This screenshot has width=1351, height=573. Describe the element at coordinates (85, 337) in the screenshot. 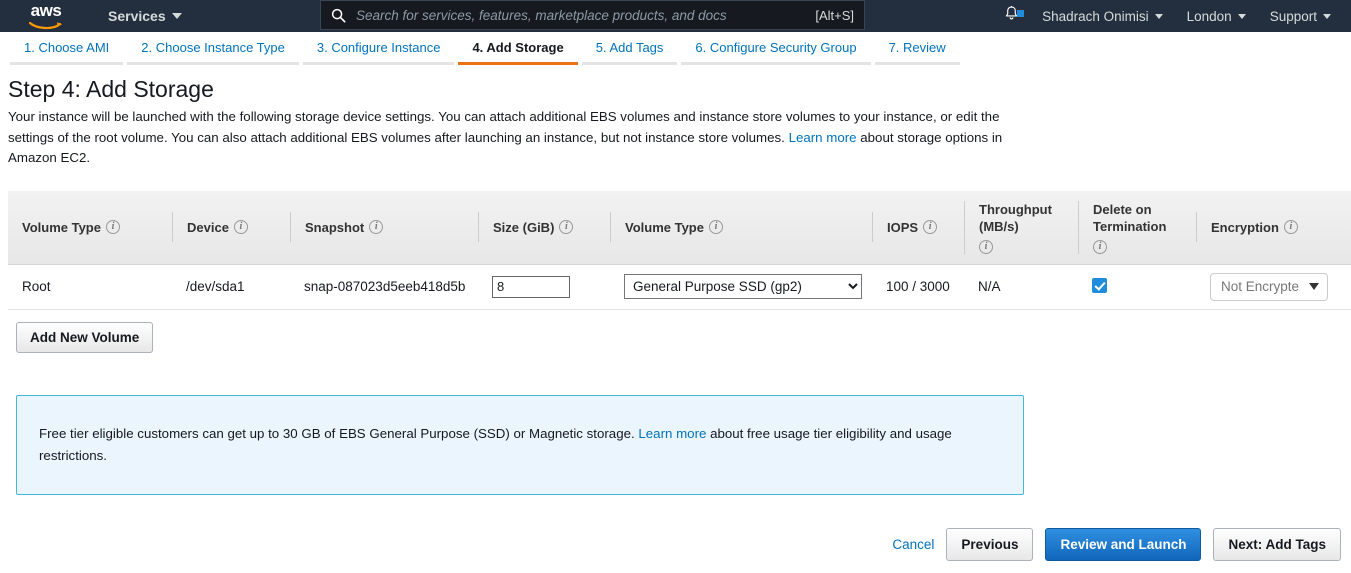

I see `add-new-volume-button: Add New Volume` at that location.